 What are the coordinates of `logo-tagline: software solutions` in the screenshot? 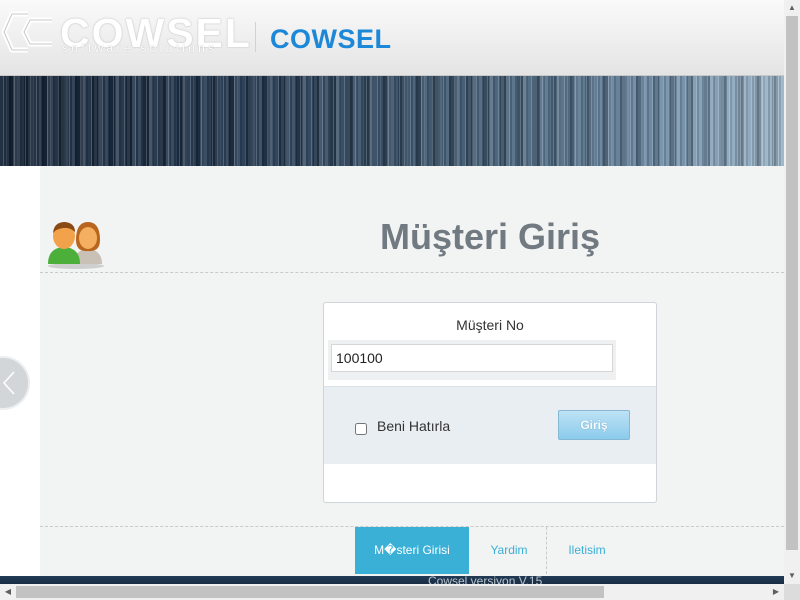 It's located at (140, 48).